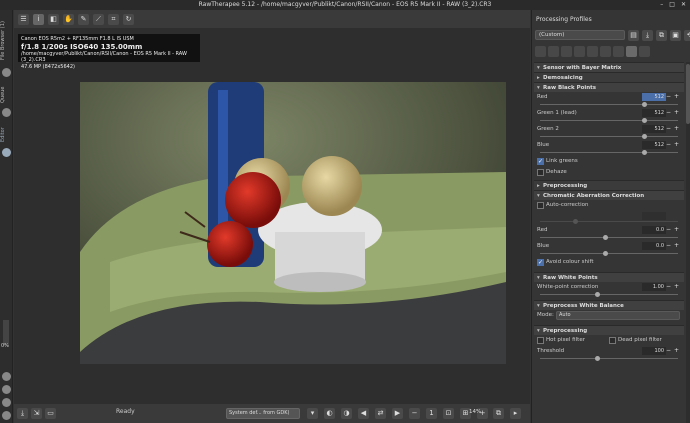 This screenshot has height=423, width=690. Describe the element at coordinates (609, 120) in the screenshot. I see `black-green1-slider` at that location.